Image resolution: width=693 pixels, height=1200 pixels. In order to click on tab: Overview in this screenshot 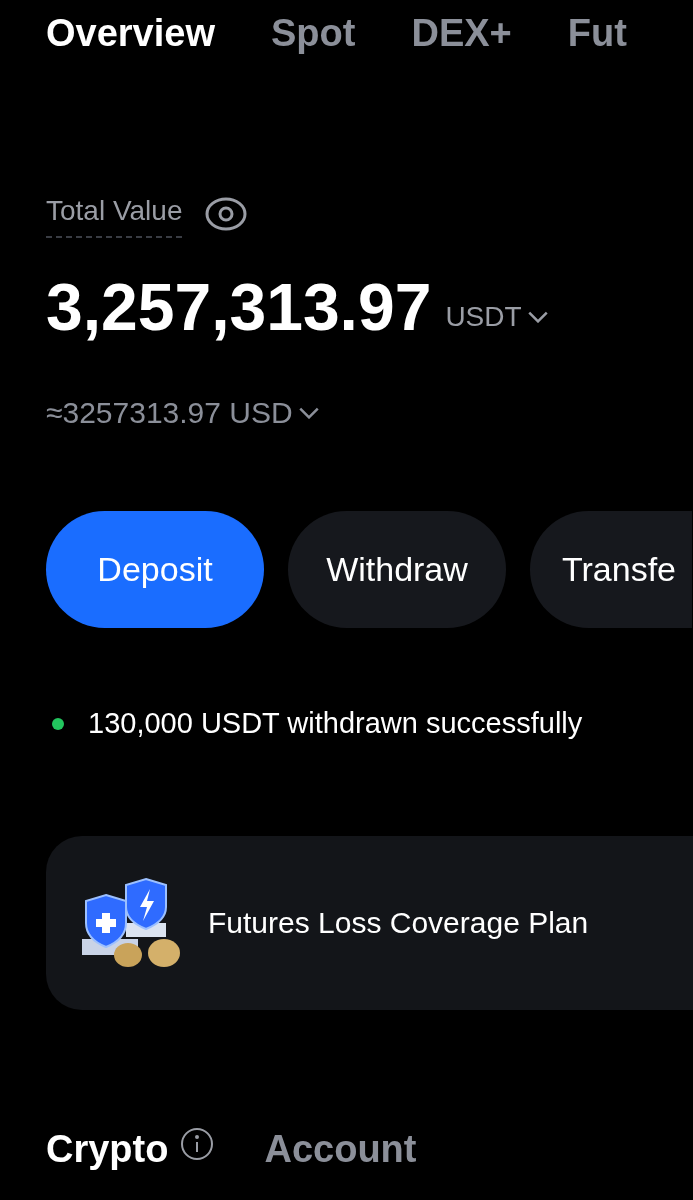, I will do `click(130, 33)`.